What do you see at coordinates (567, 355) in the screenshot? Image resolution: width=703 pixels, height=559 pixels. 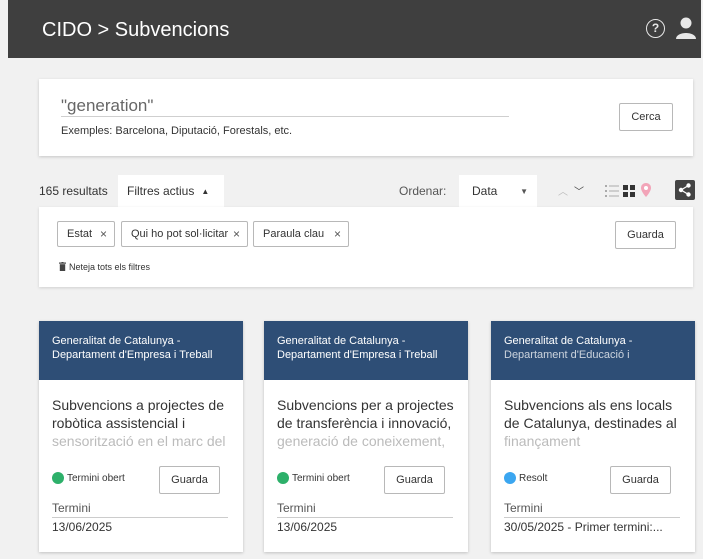 I see `card-org-line: Departament d'Educació i` at bounding box center [567, 355].